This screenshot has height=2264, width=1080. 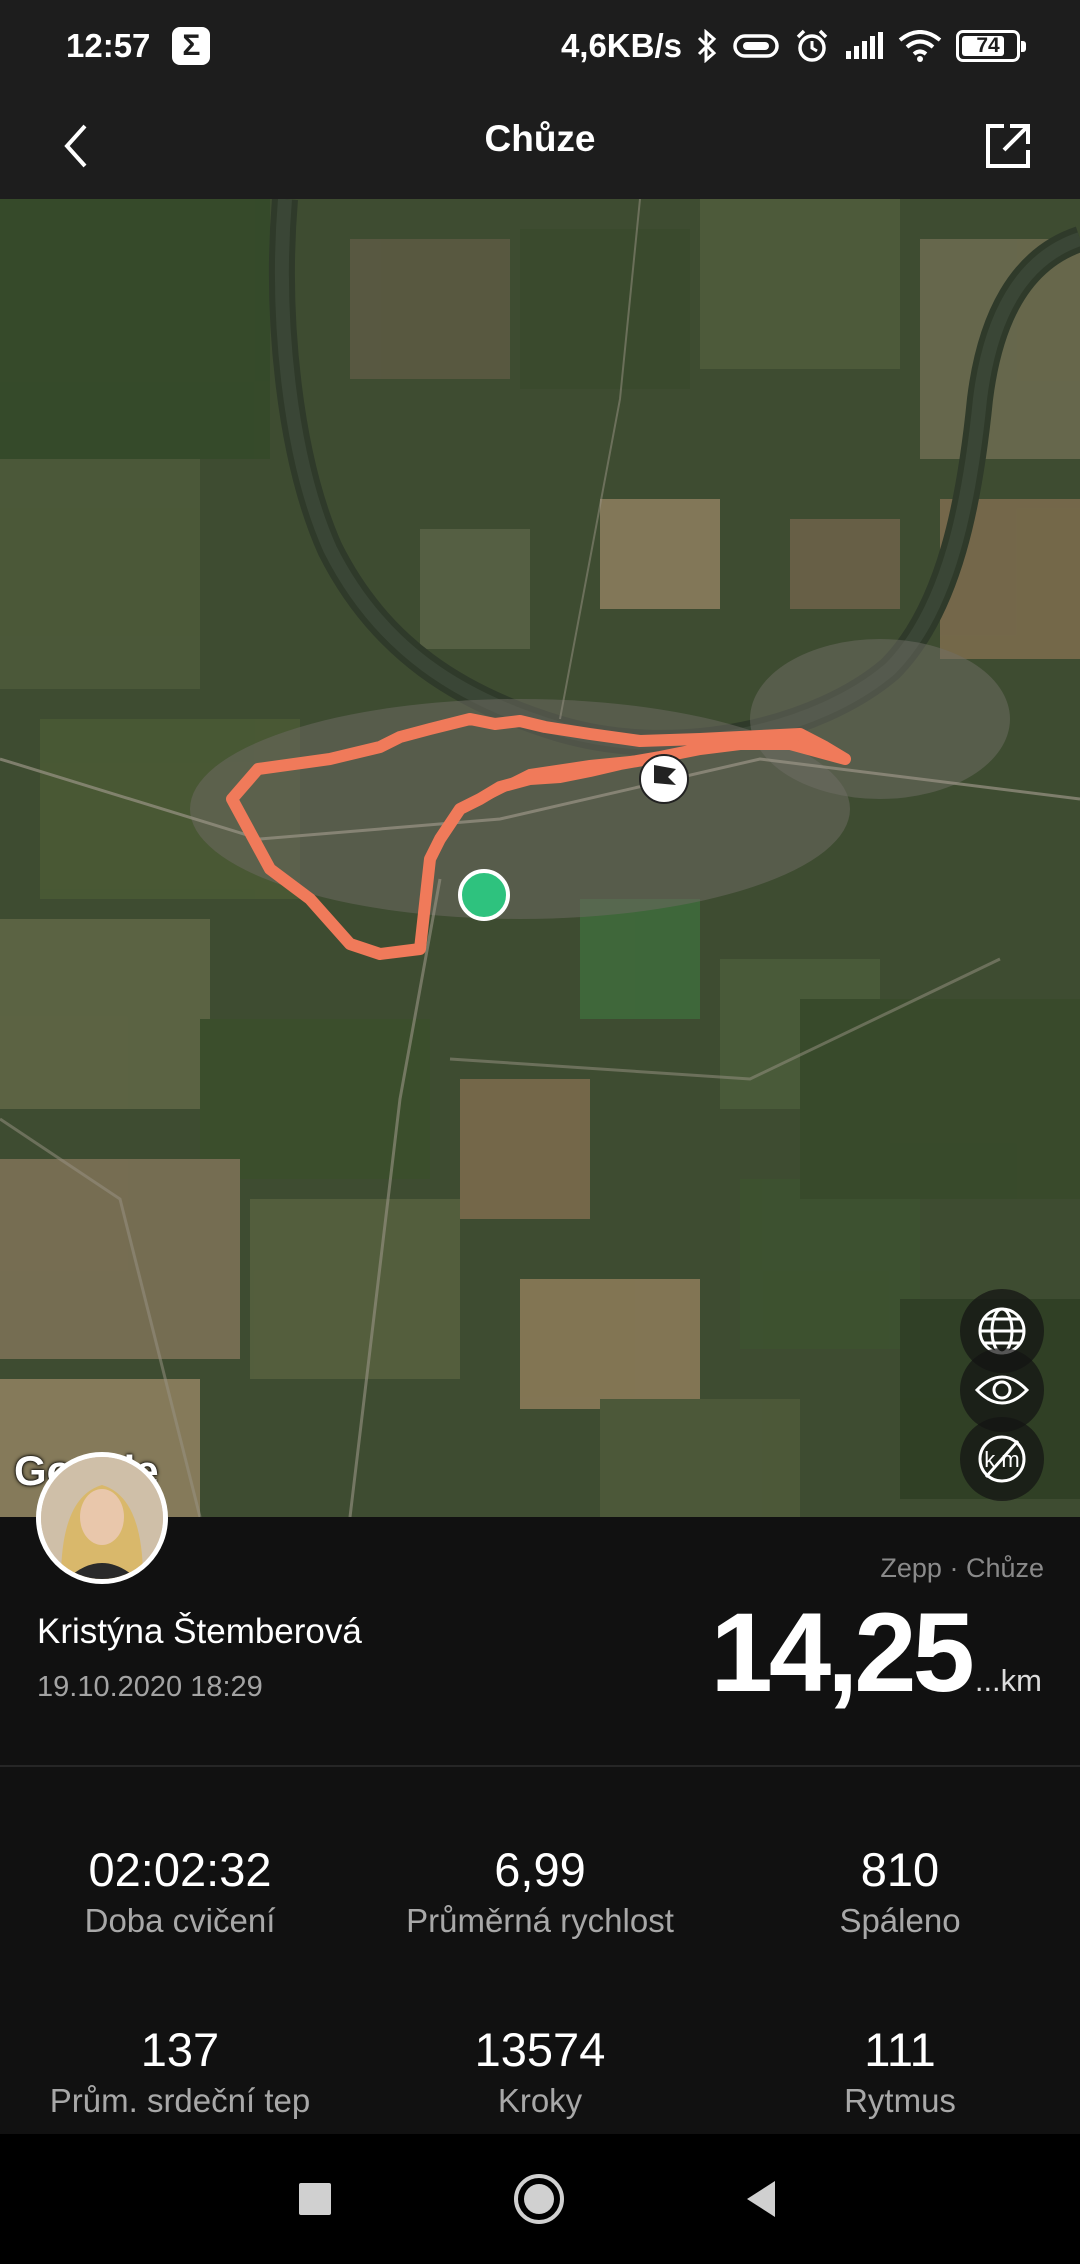 What do you see at coordinates (540, 2100) in the screenshot?
I see `stat-label: Kroky` at bounding box center [540, 2100].